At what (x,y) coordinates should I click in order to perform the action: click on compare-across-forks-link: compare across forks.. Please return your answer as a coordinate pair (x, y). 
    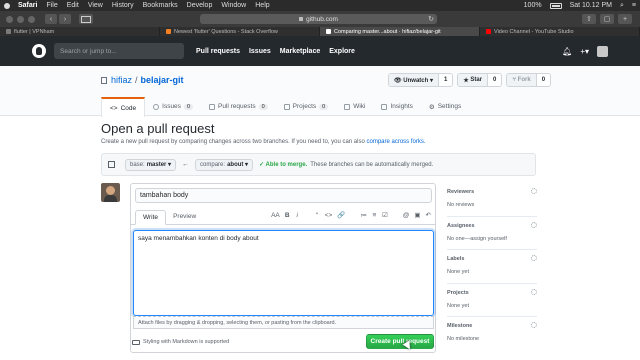
    Looking at the image, I should click on (396, 142).